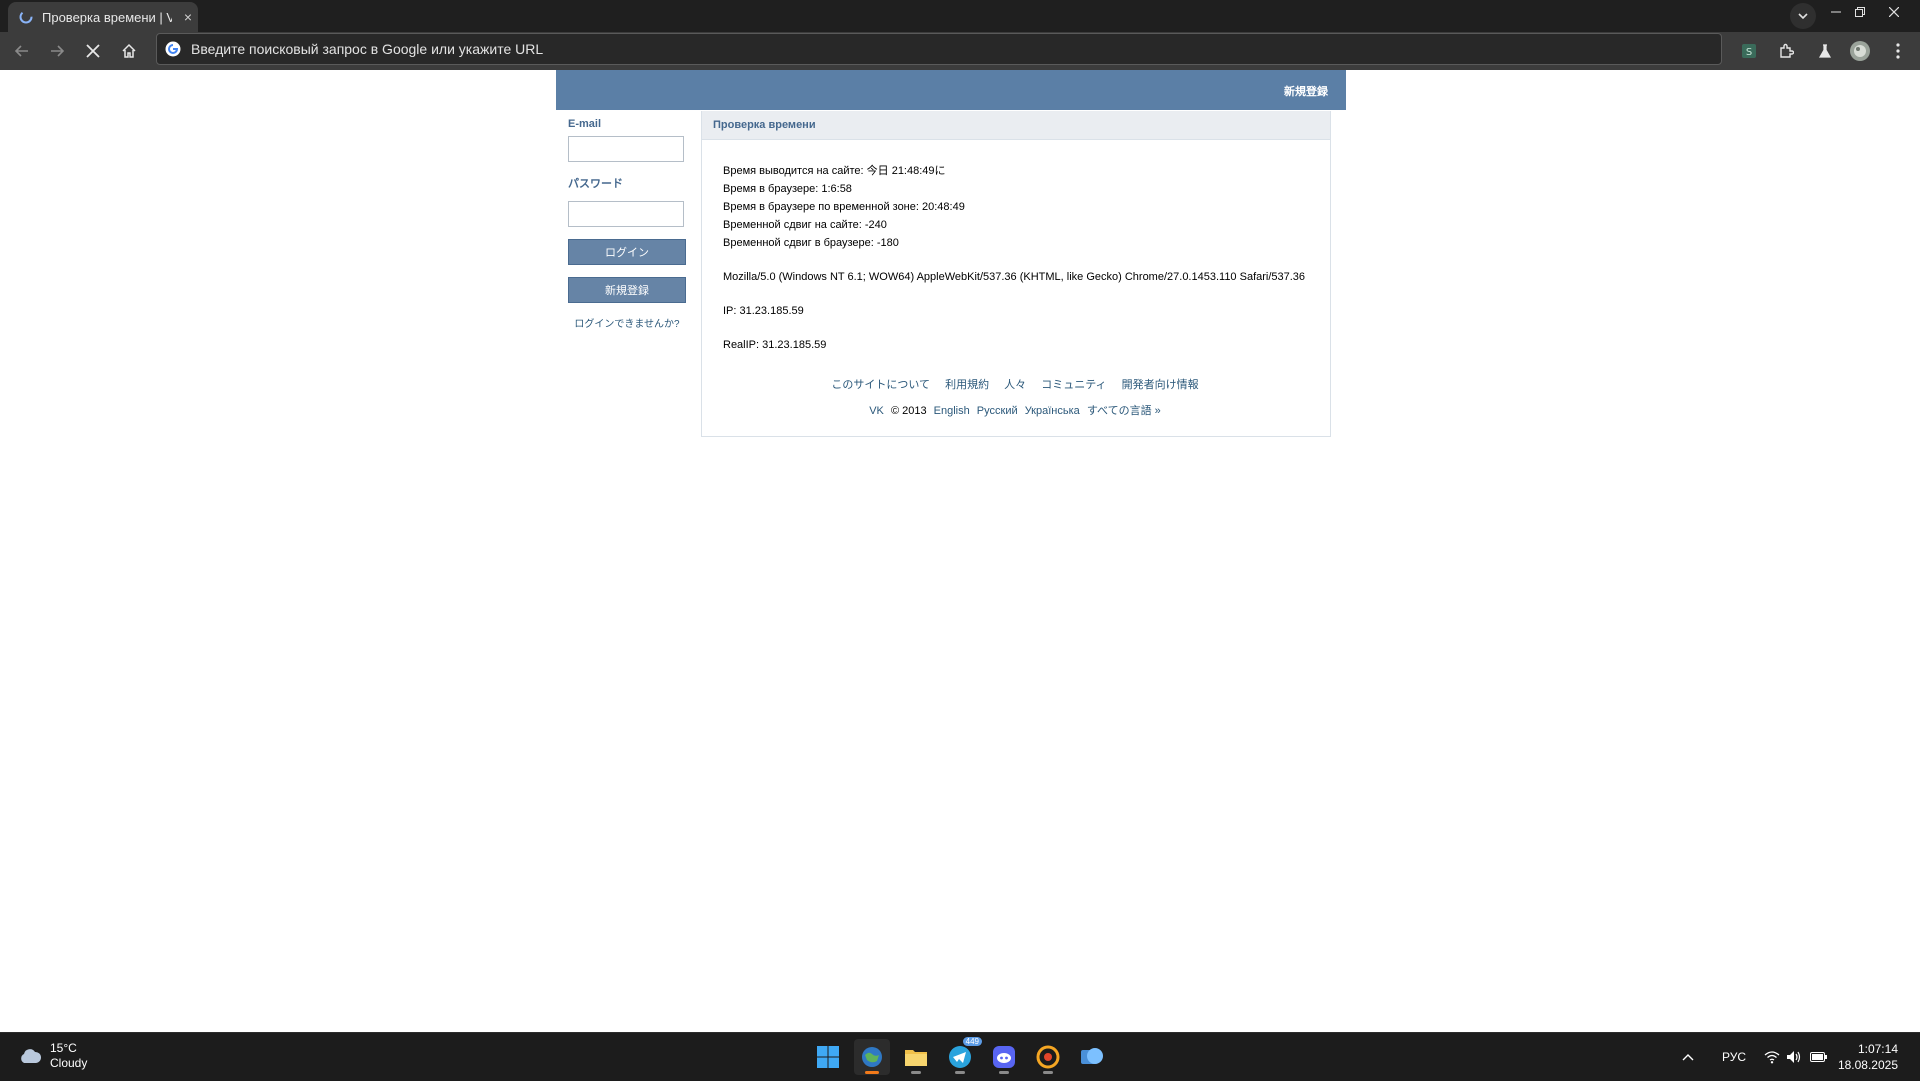 The image size is (1920, 1081). What do you see at coordinates (63, 1048) in the screenshot?
I see `weather-temp: 15°C` at bounding box center [63, 1048].